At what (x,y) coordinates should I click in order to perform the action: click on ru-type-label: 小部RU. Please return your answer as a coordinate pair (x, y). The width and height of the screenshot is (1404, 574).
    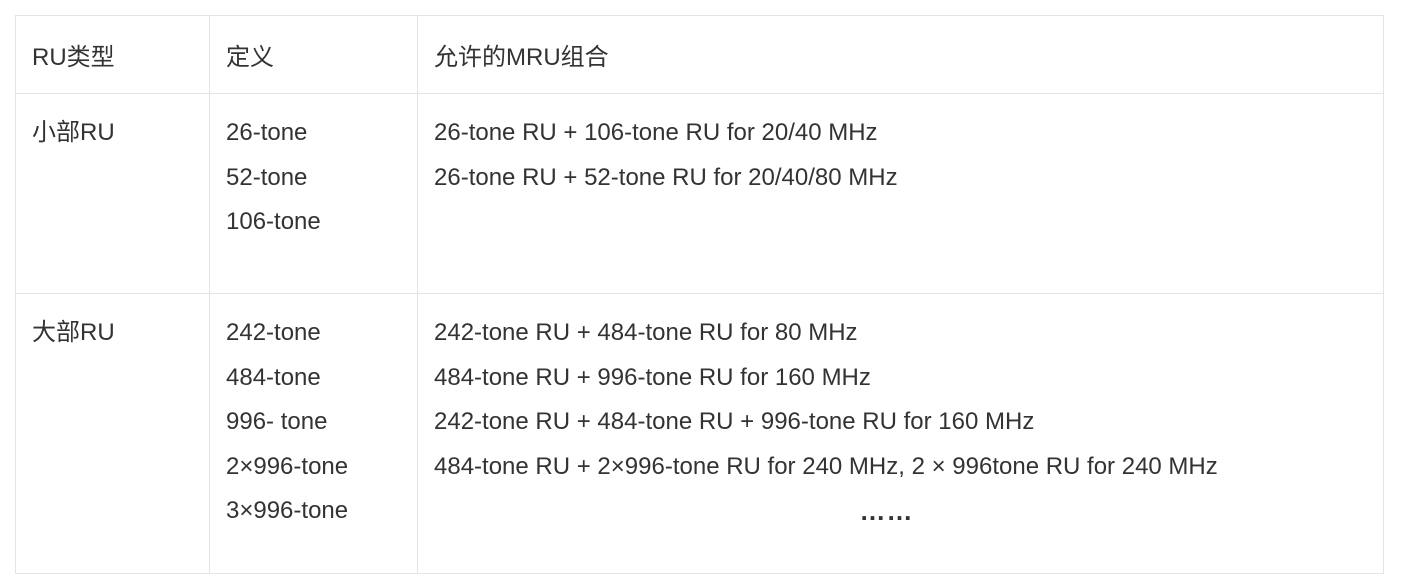
    Looking at the image, I should click on (73, 132).